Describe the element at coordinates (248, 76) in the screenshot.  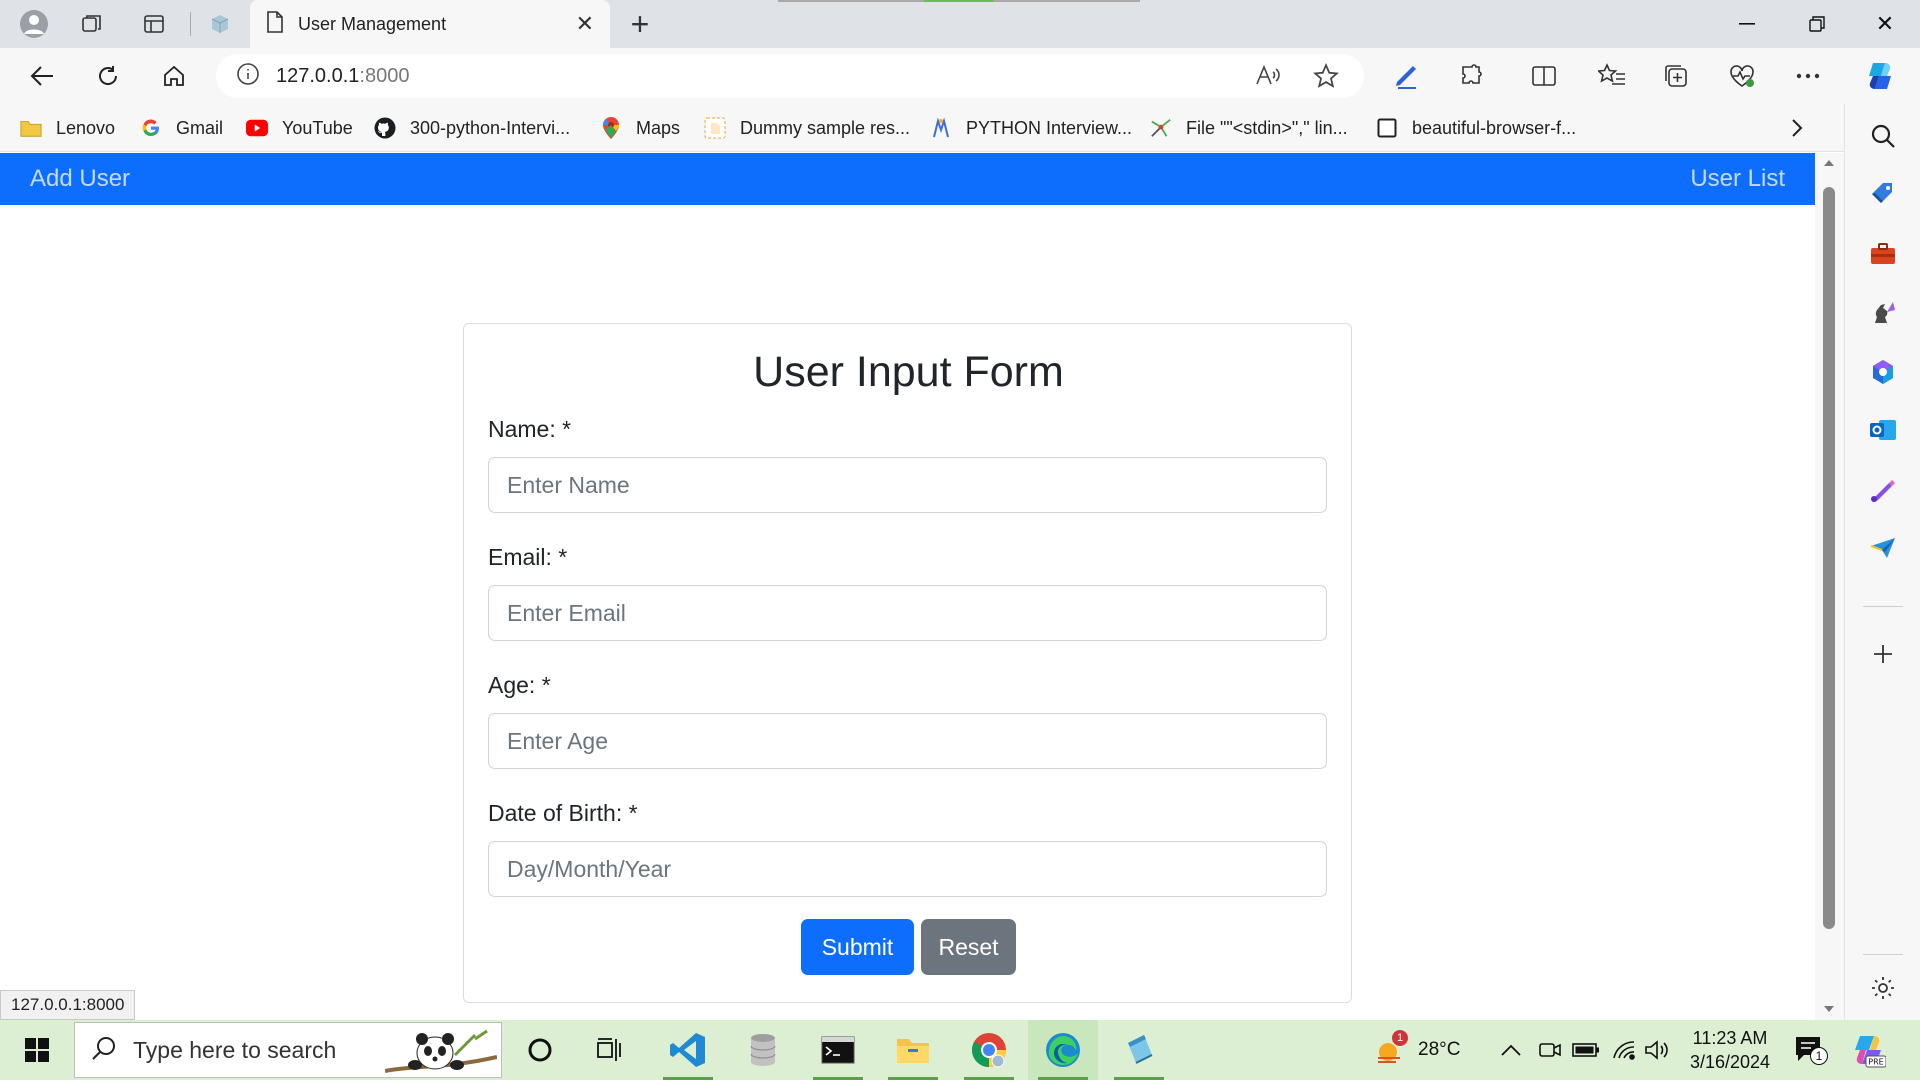
I see `site-info-icon` at that location.